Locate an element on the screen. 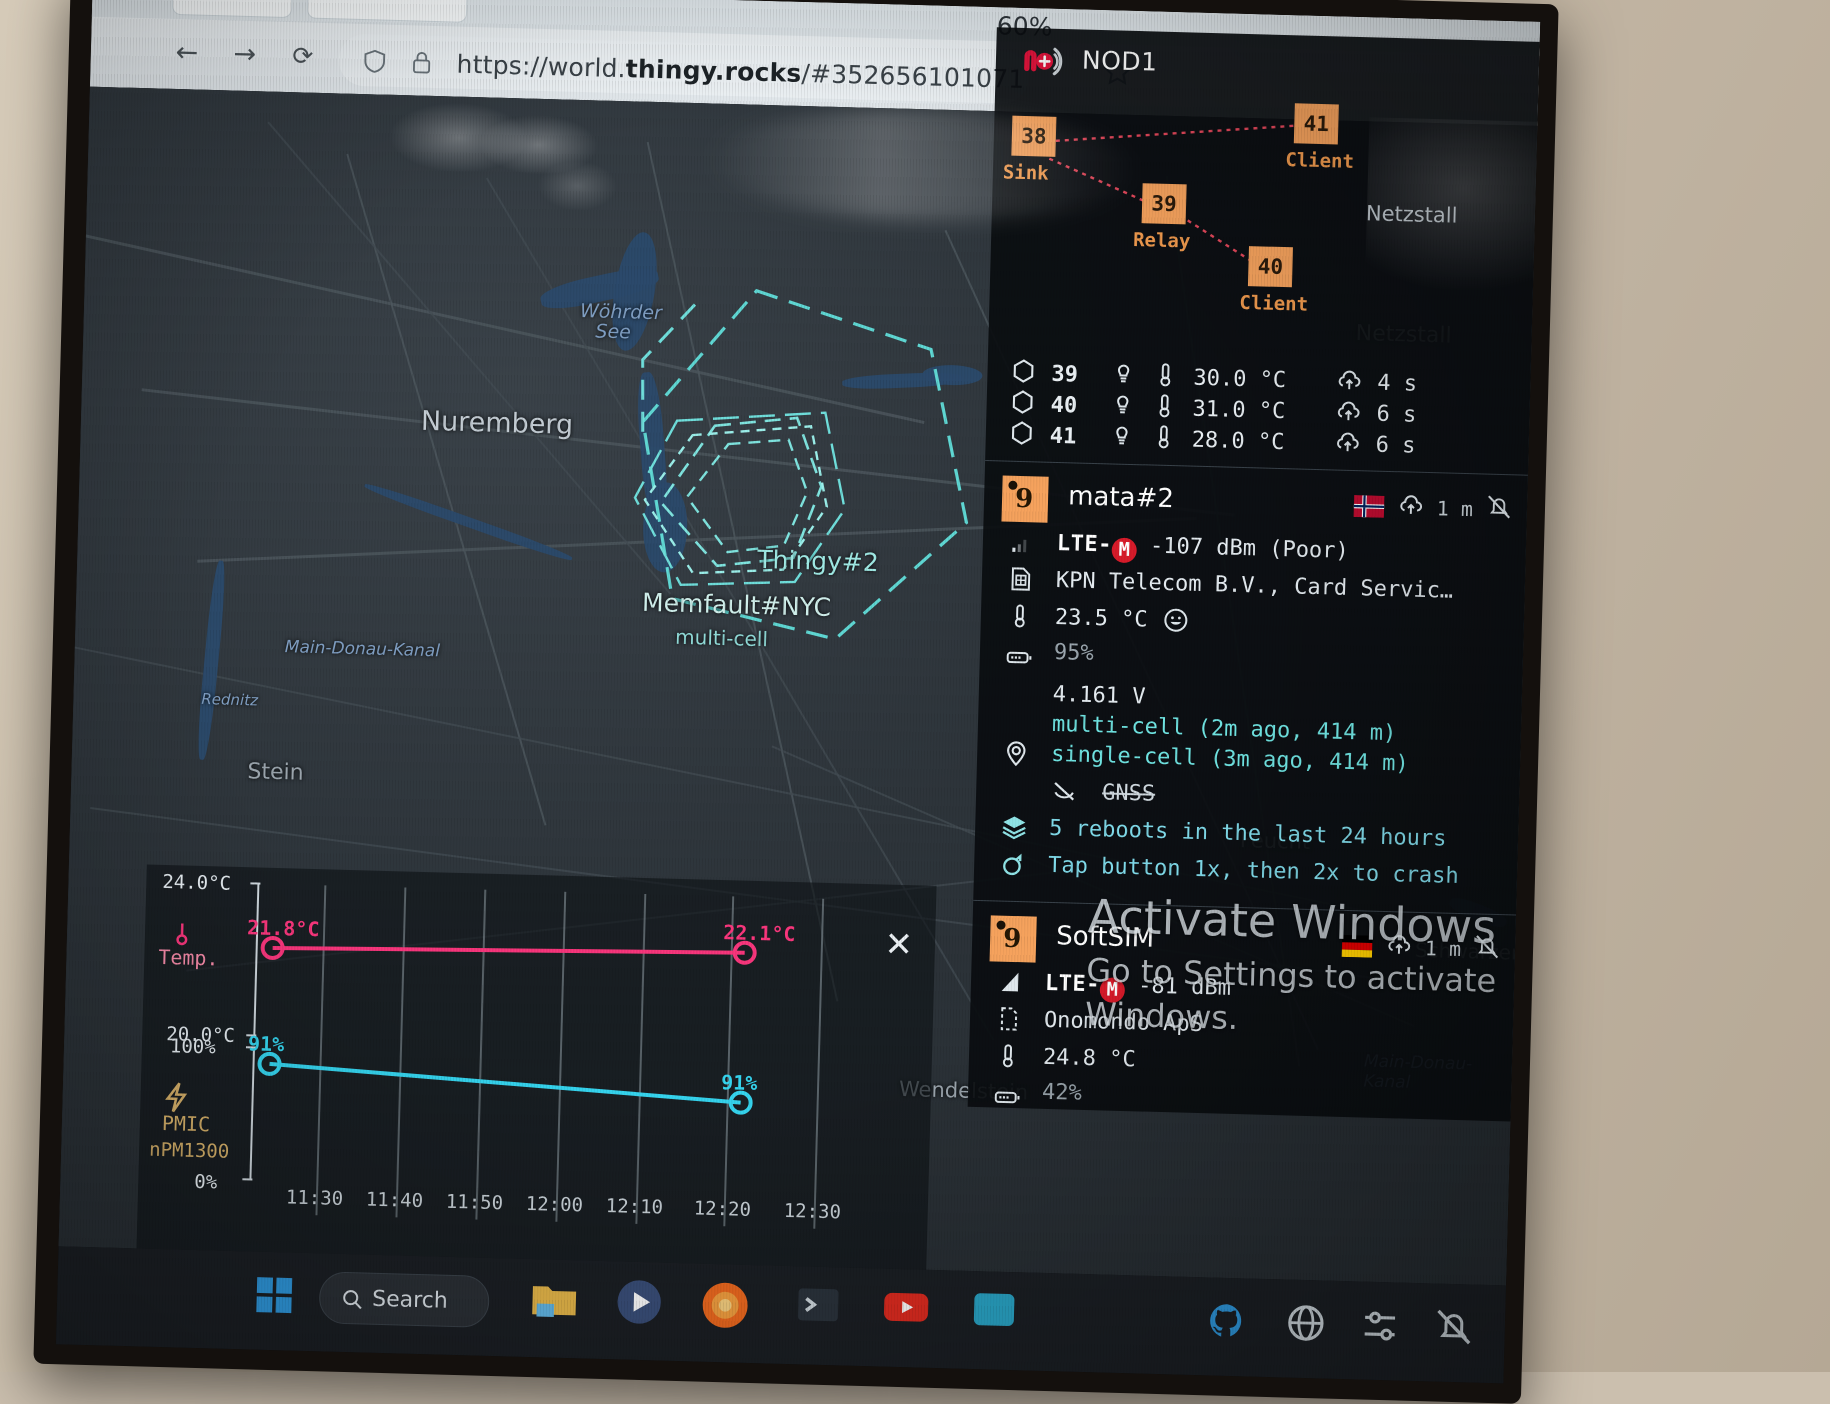 This screenshot has width=1830, height=1404. node-age: 6 s is located at coordinates (1404, 415).